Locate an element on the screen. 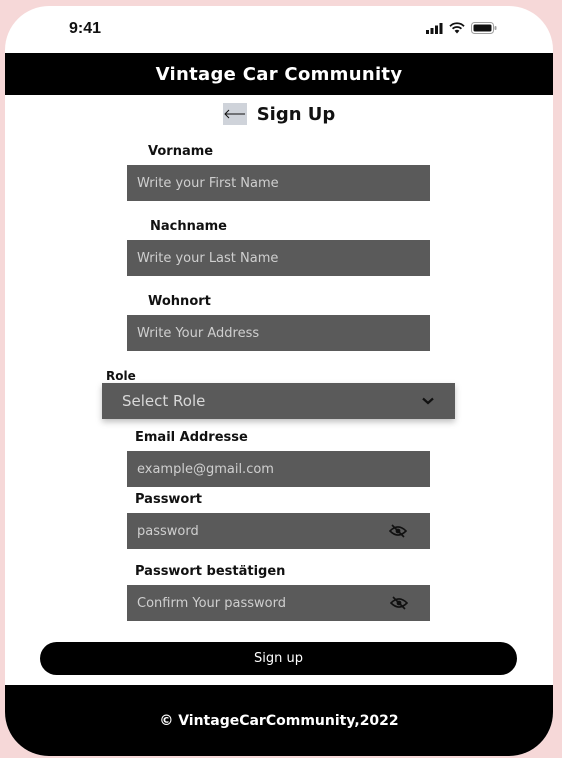  footer-copyright: © VintageCarCommunity,2022 is located at coordinates (279, 720).